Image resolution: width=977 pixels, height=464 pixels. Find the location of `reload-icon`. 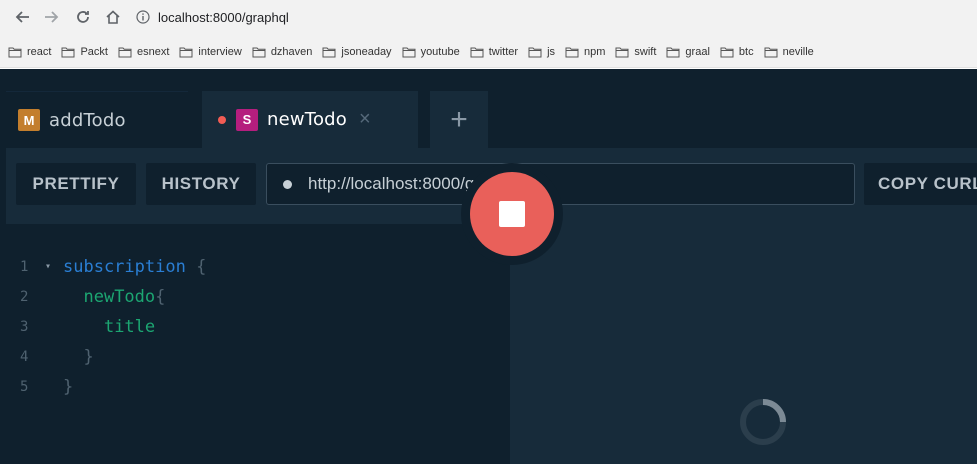

reload-icon is located at coordinates (83, 17).